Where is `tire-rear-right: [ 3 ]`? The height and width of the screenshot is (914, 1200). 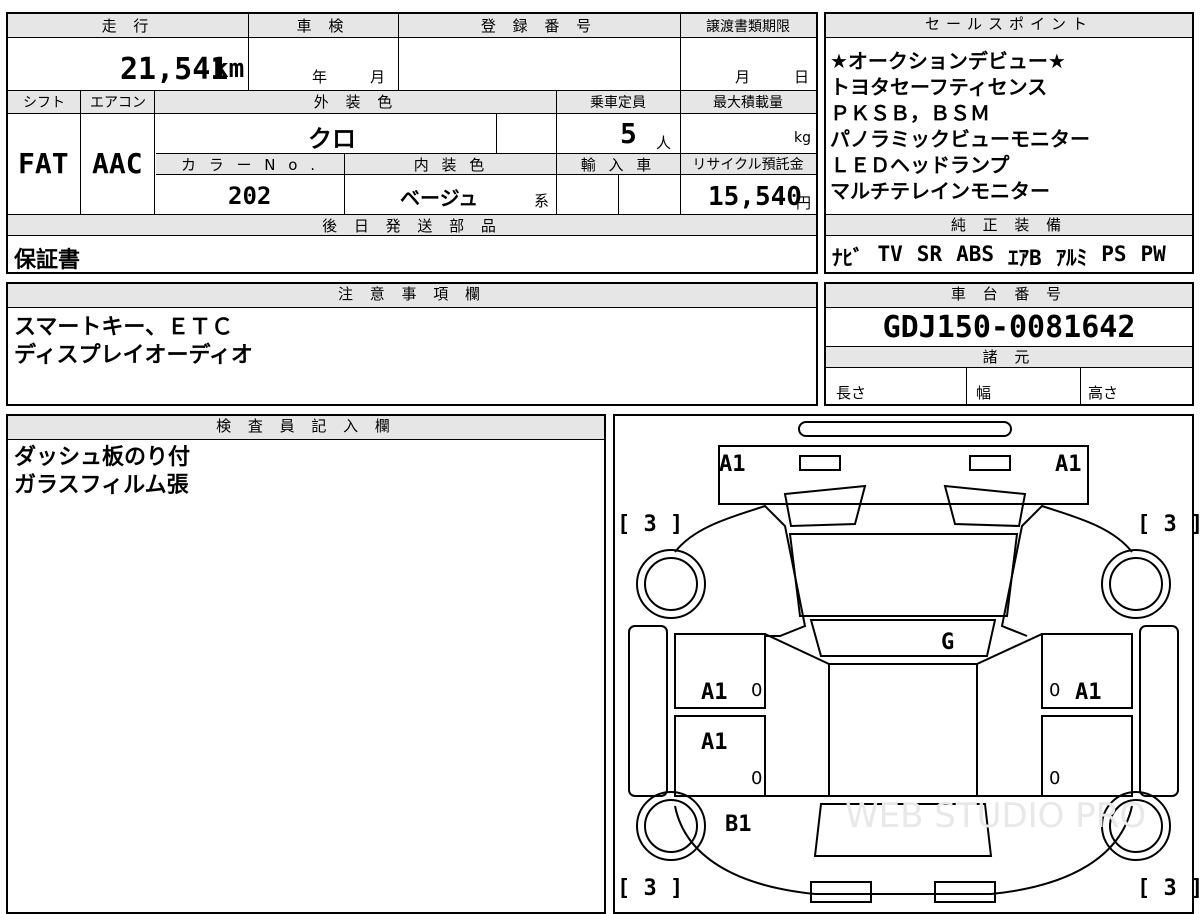
tire-rear-right: [ 3 ] is located at coordinates (1168, 888).